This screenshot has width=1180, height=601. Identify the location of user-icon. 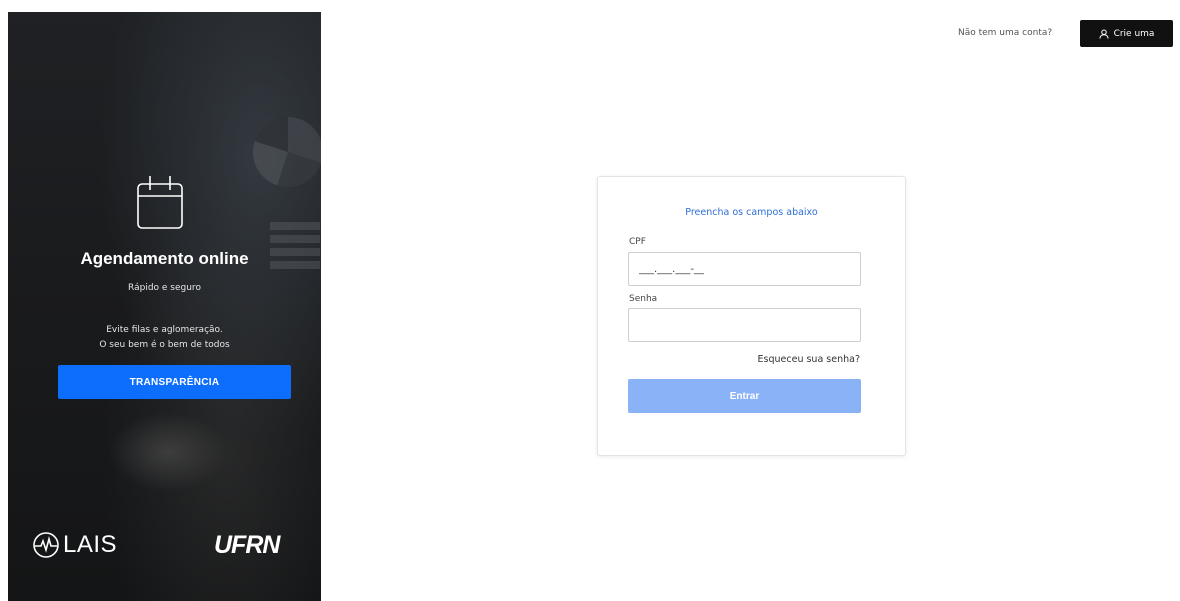
(1104, 34).